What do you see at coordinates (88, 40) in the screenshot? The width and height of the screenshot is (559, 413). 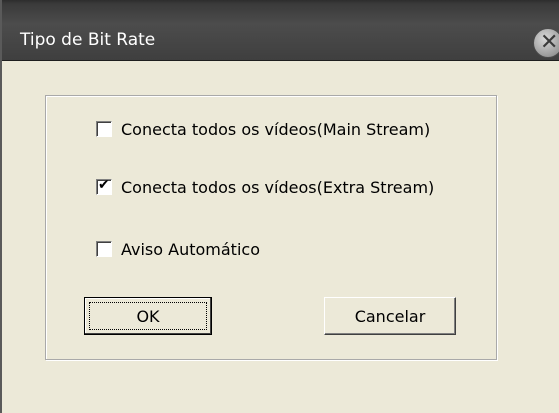 I see `window-title: Tipo de Bit Rate` at bounding box center [88, 40].